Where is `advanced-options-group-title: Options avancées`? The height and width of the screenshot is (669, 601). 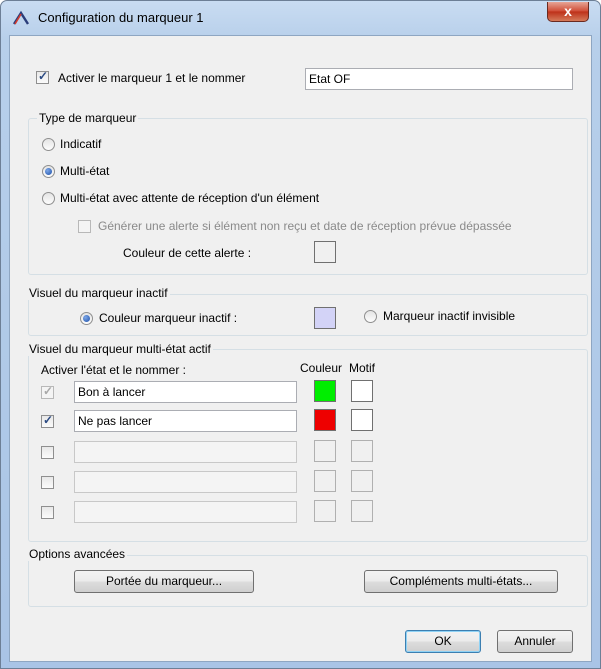
advanced-options-group-title: Options avancées is located at coordinates (77, 554).